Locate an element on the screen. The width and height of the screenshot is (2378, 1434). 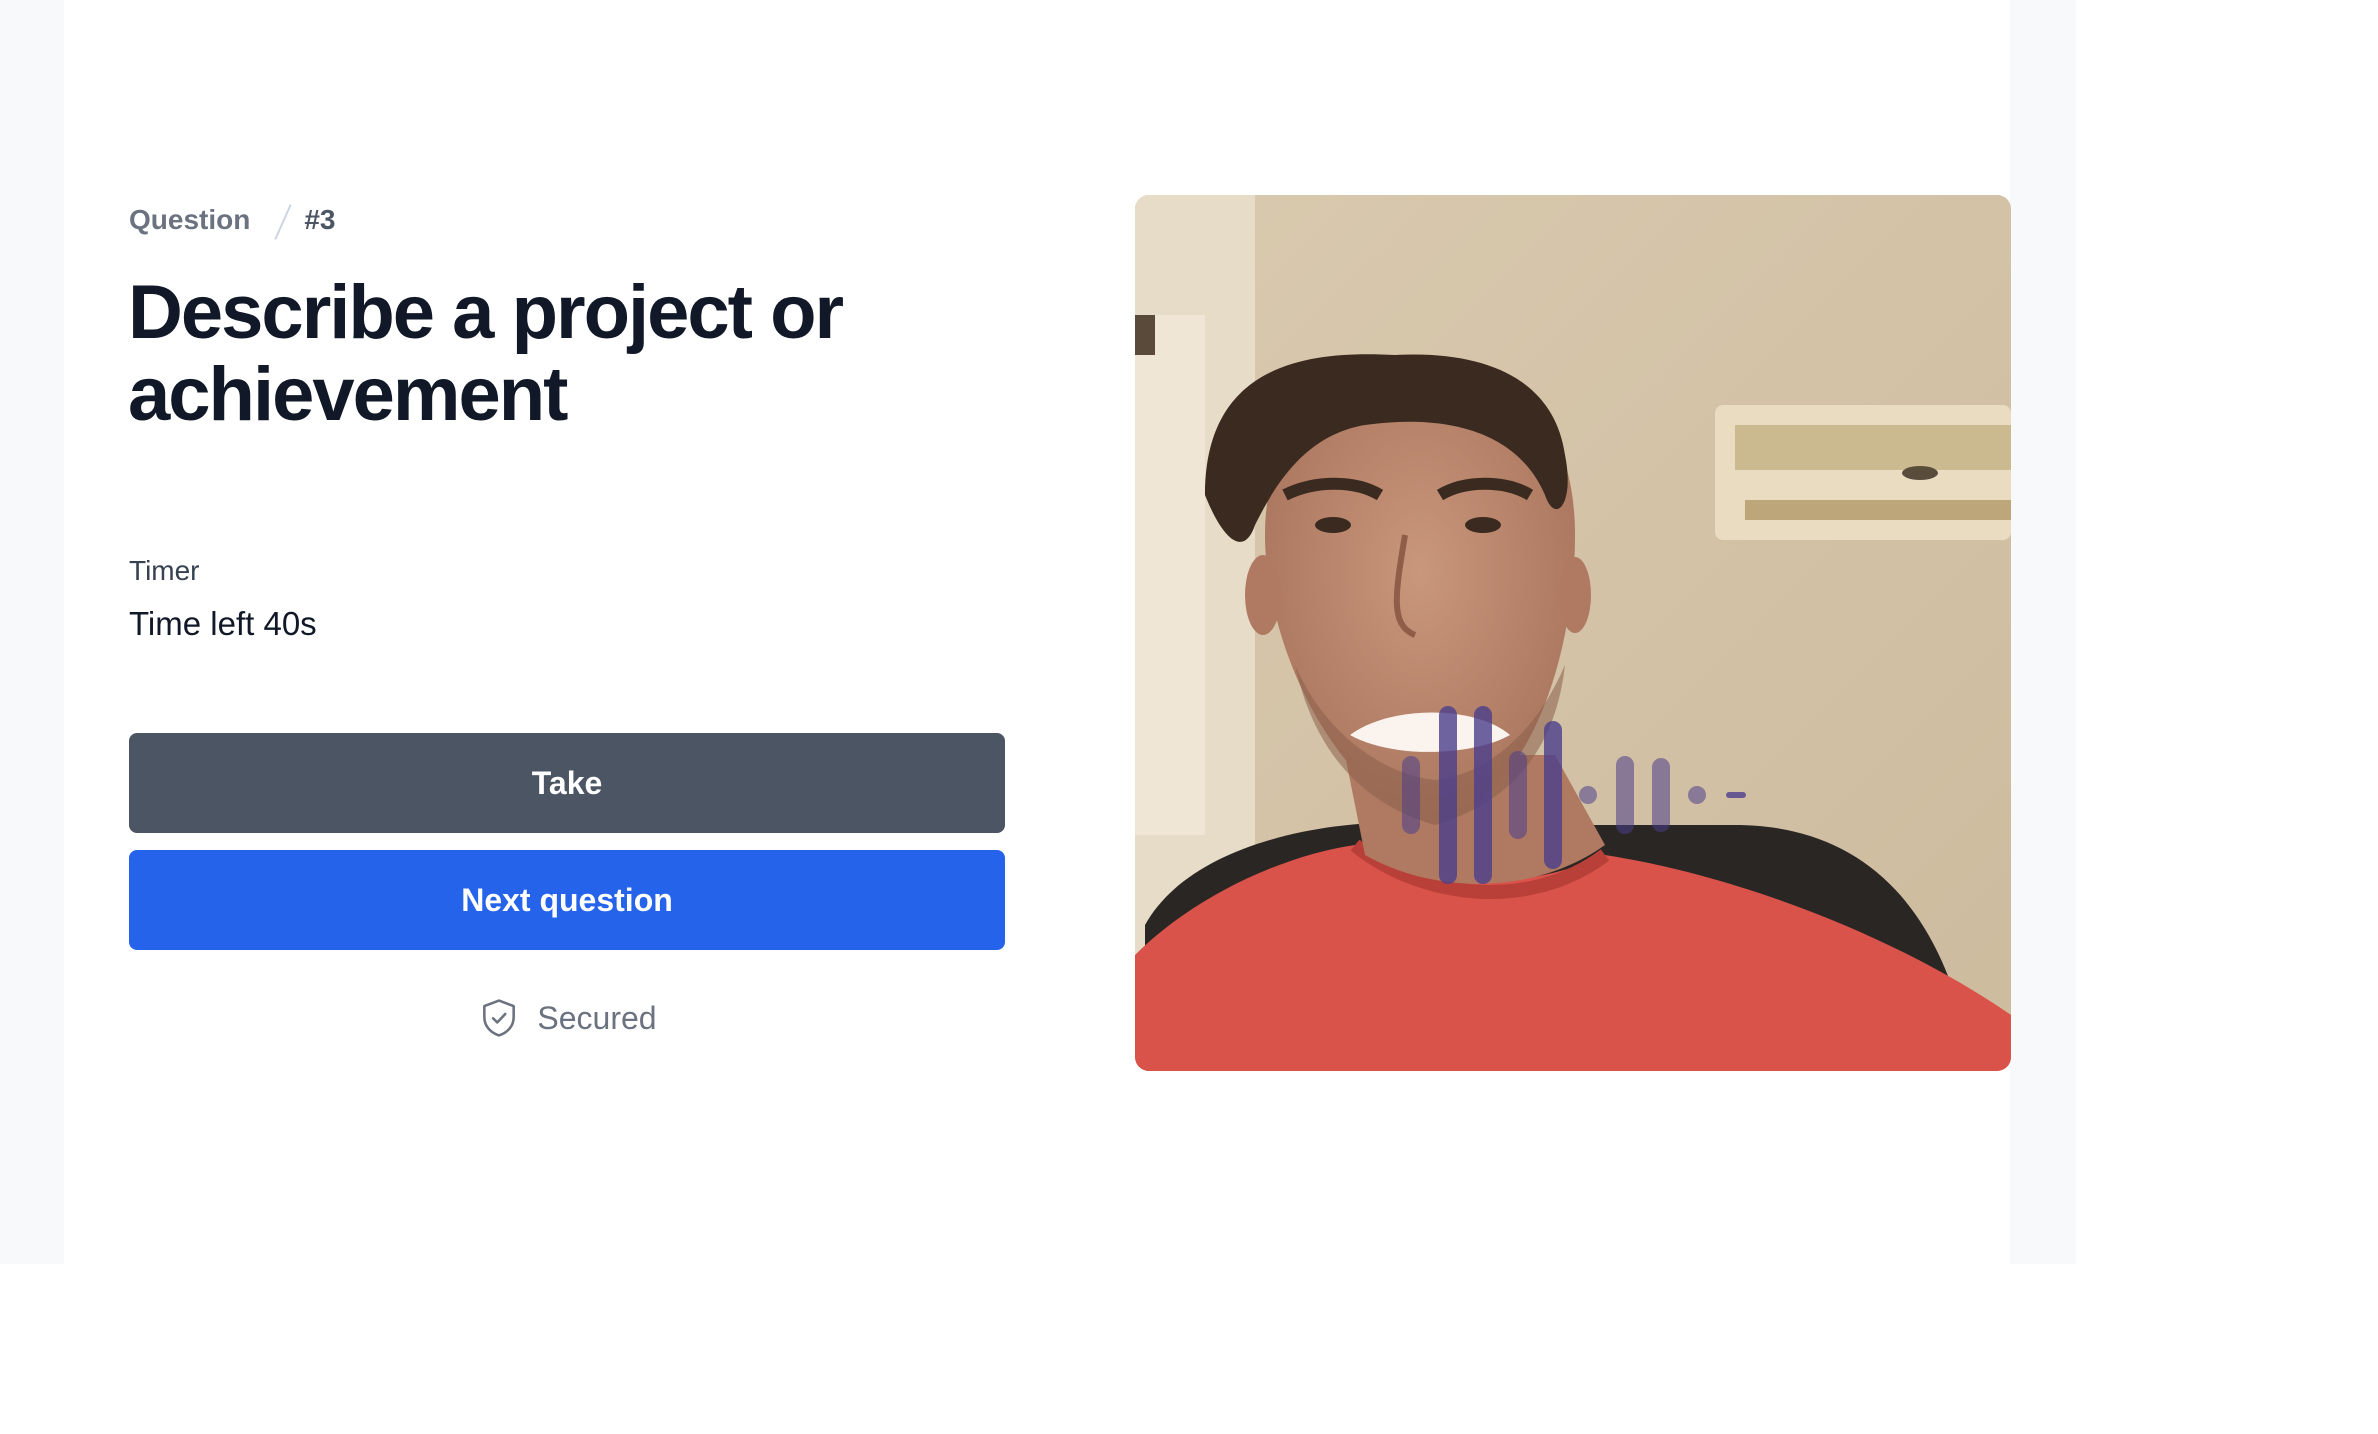
shield-check-icon is located at coordinates (499, 1018).